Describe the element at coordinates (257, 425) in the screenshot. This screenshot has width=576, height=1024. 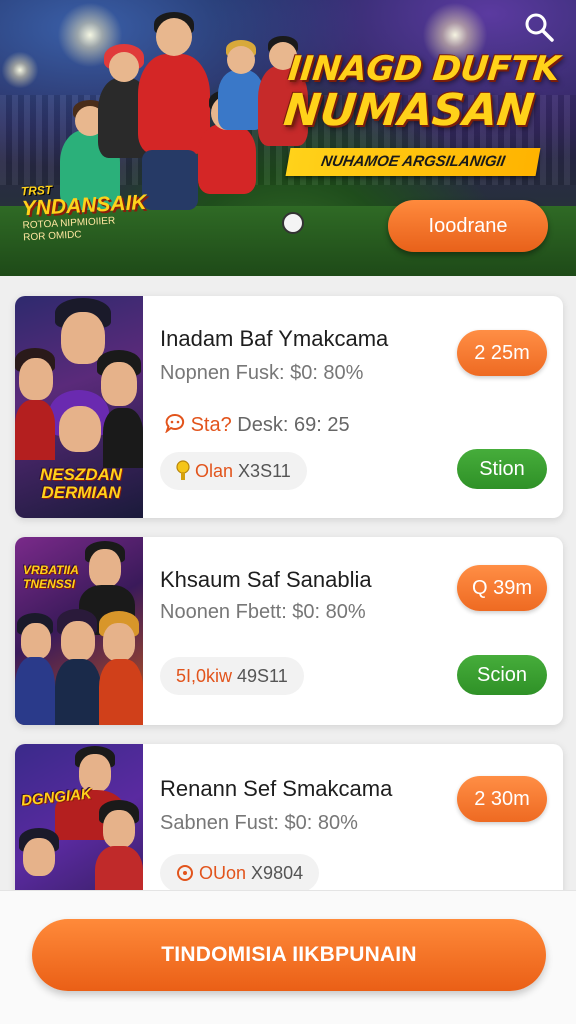
I see `card-sub-info: Sta? Desk: 69: 25` at that location.